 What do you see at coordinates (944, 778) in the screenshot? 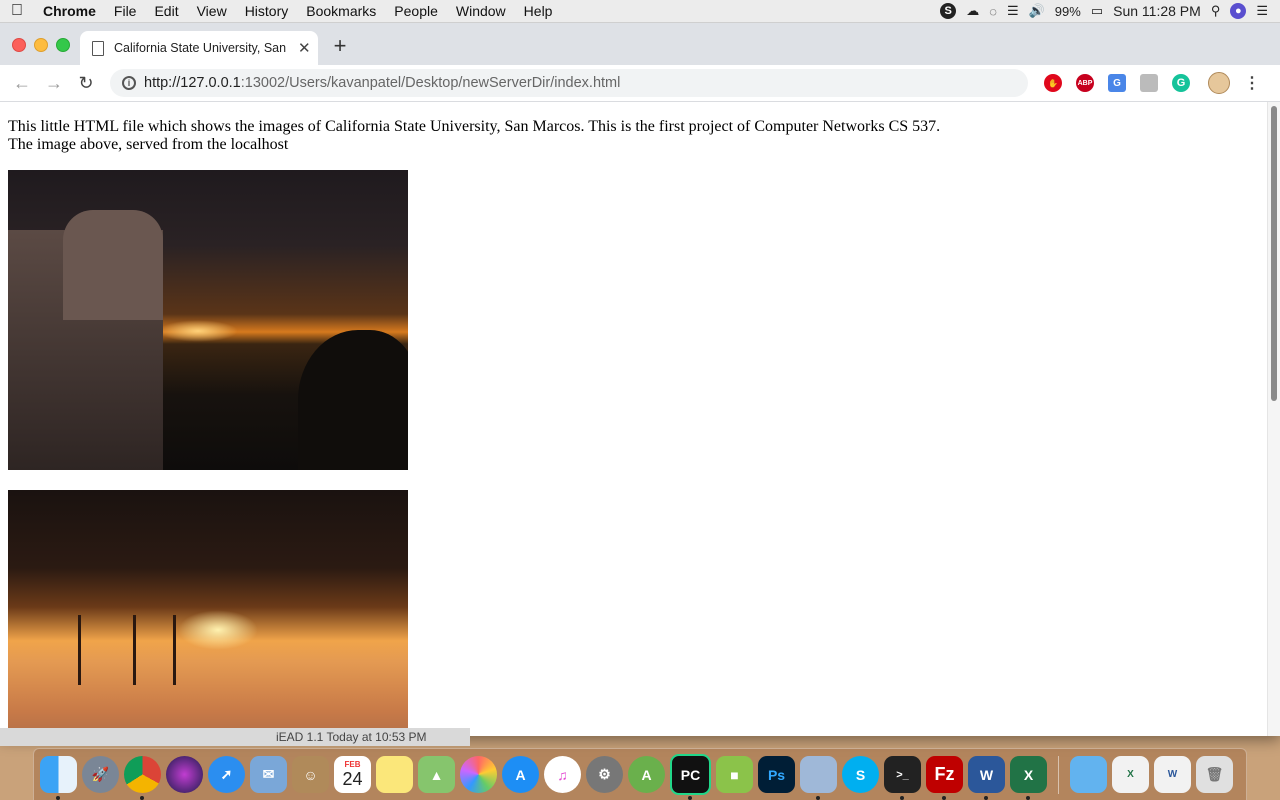
I see `filezilla-icon: Fz` at bounding box center [944, 778].